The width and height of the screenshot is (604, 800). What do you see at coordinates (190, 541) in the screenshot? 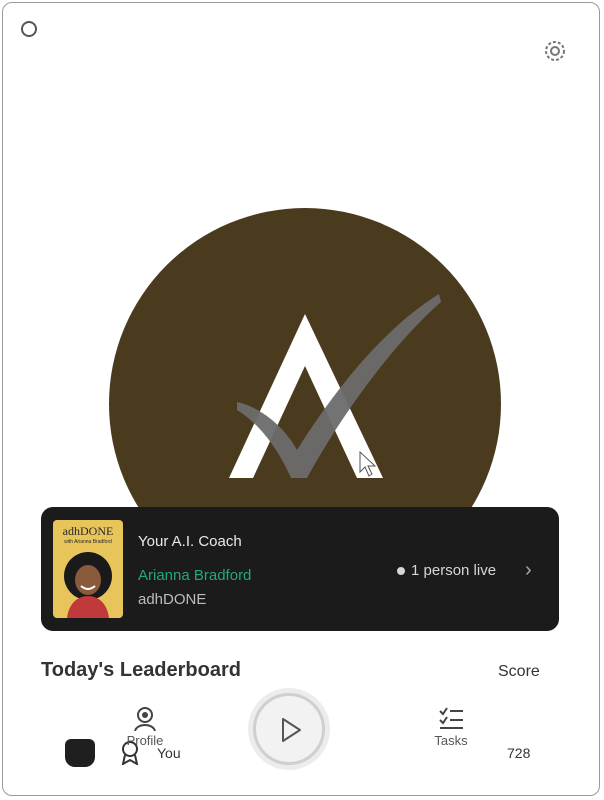
I see `episode-title: Your A.I. Coach` at bounding box center [190, 541].